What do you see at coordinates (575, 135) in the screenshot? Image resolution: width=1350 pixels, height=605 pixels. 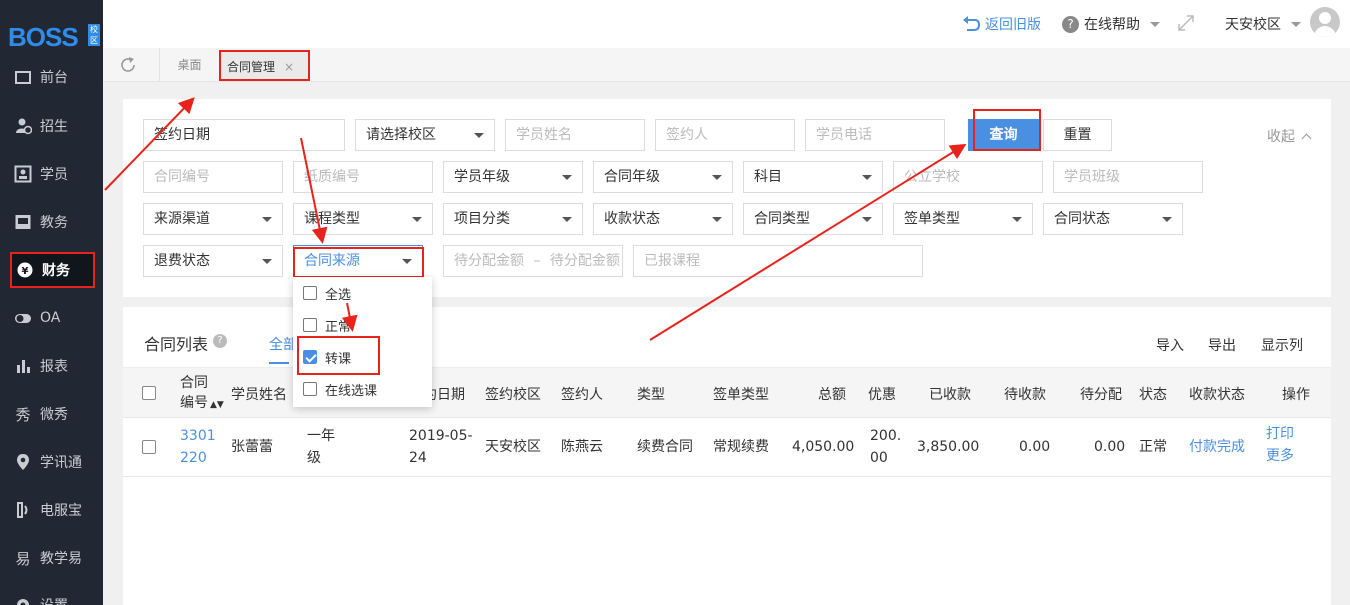 I see `student-name-input: 学员姓名` at bounding box center [575, 135].